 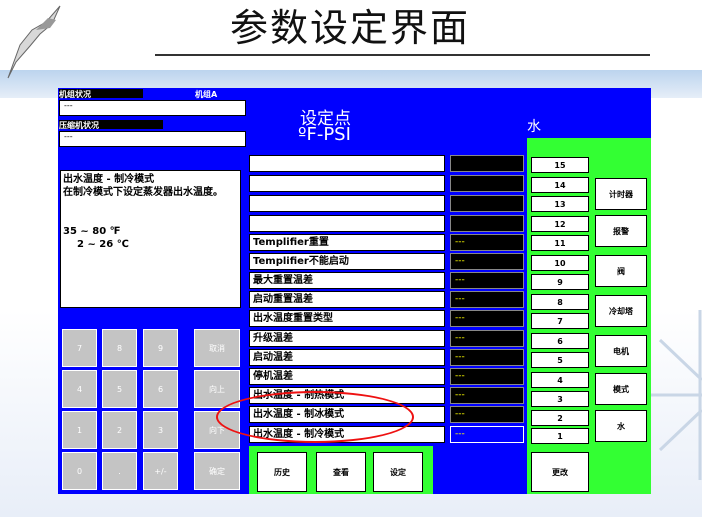 What do you see at coordinates (621, 194) in the screenshot?
I see `timer-button: 计时器` at bounding box center [621, 194].